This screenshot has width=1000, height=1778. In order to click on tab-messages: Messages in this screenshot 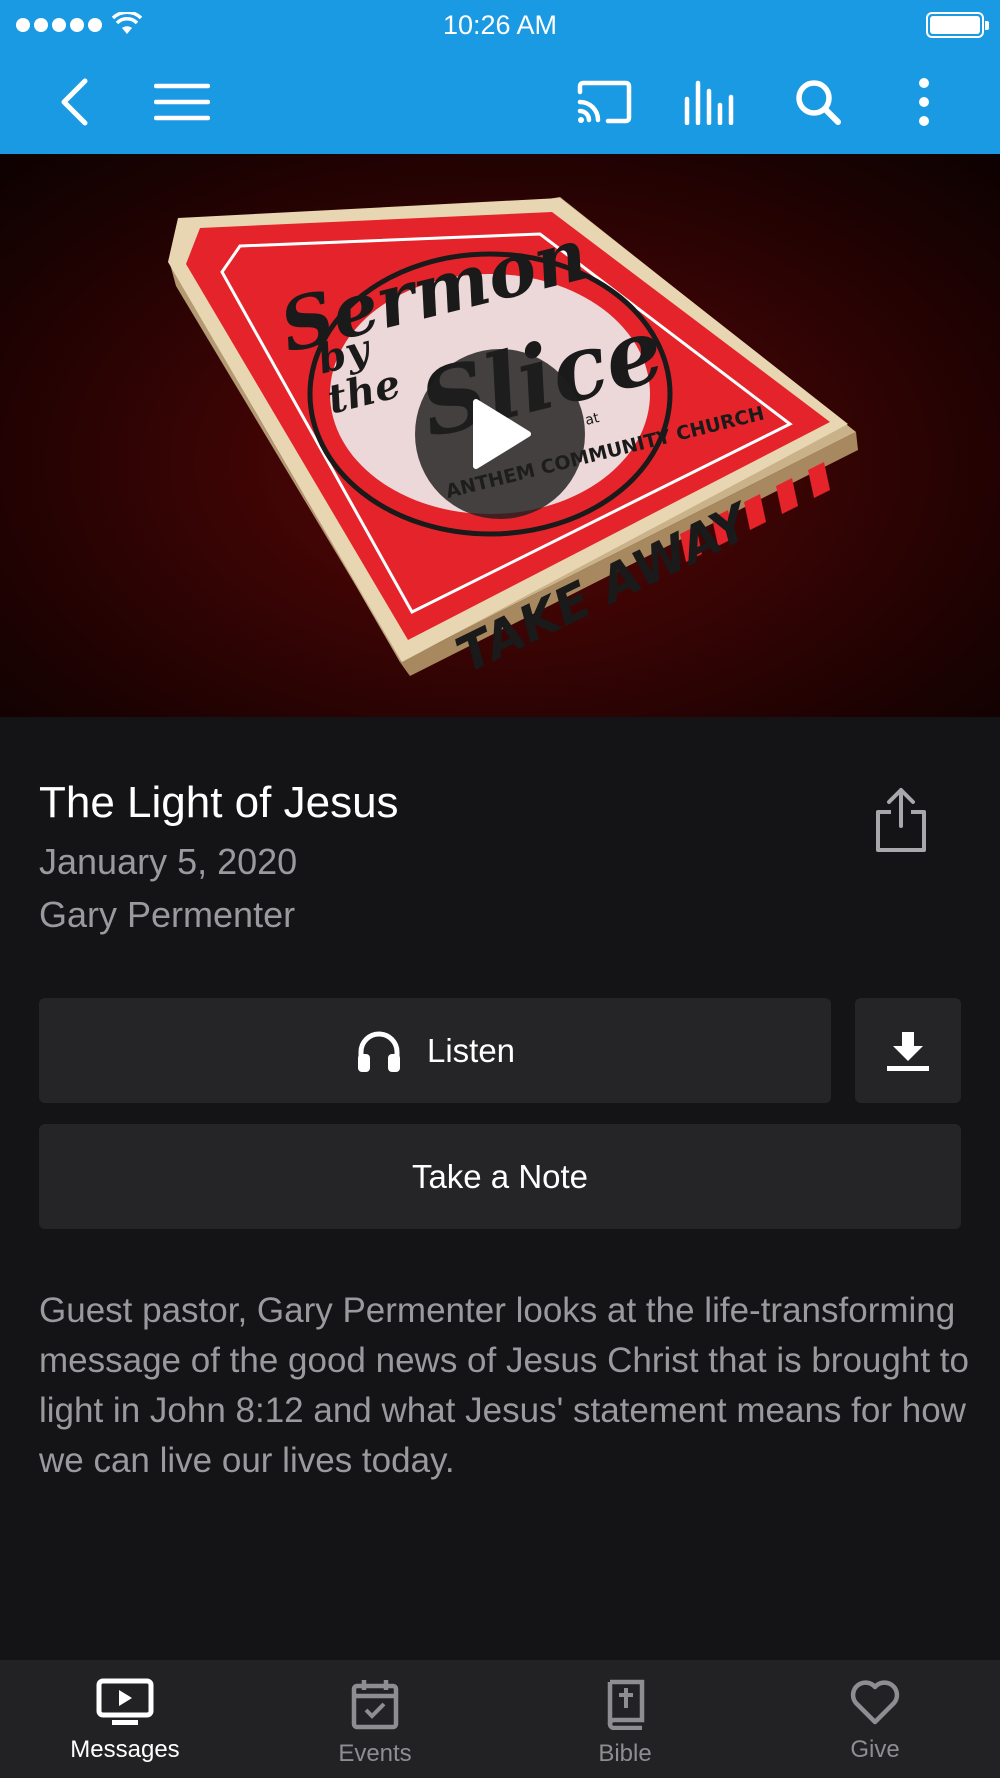, I will do `click(125, 1719)`.